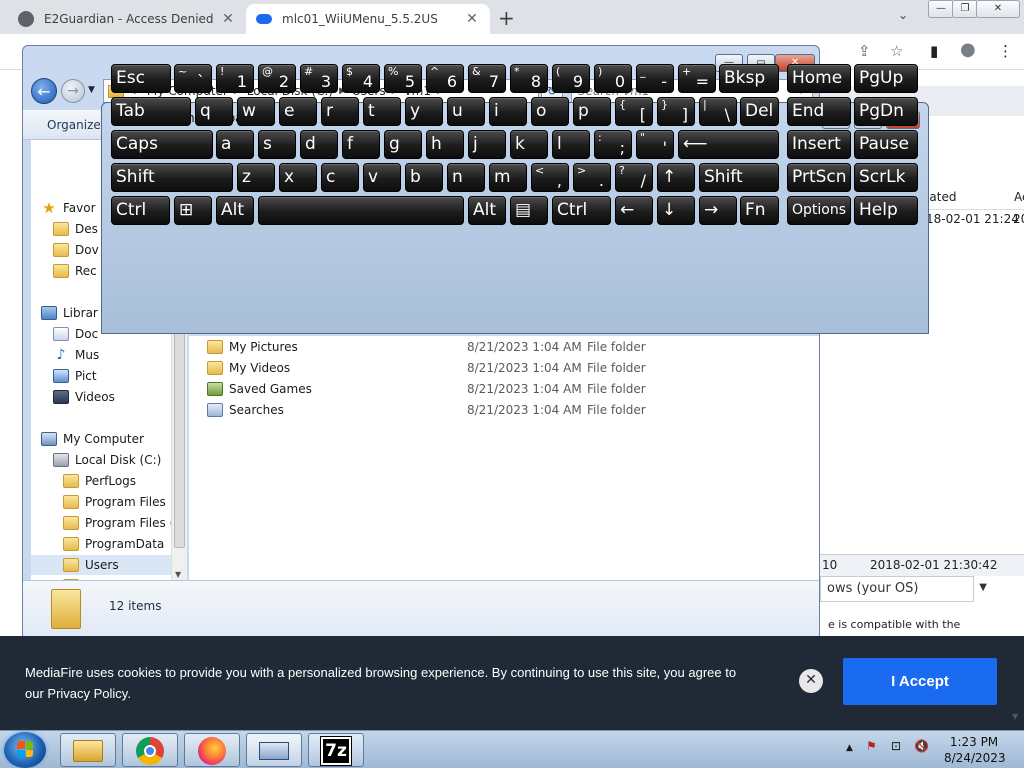 The height and width of the screenshot is (768, 1024). I want to click on key-r0-16: PgUp, so click(886, 78).